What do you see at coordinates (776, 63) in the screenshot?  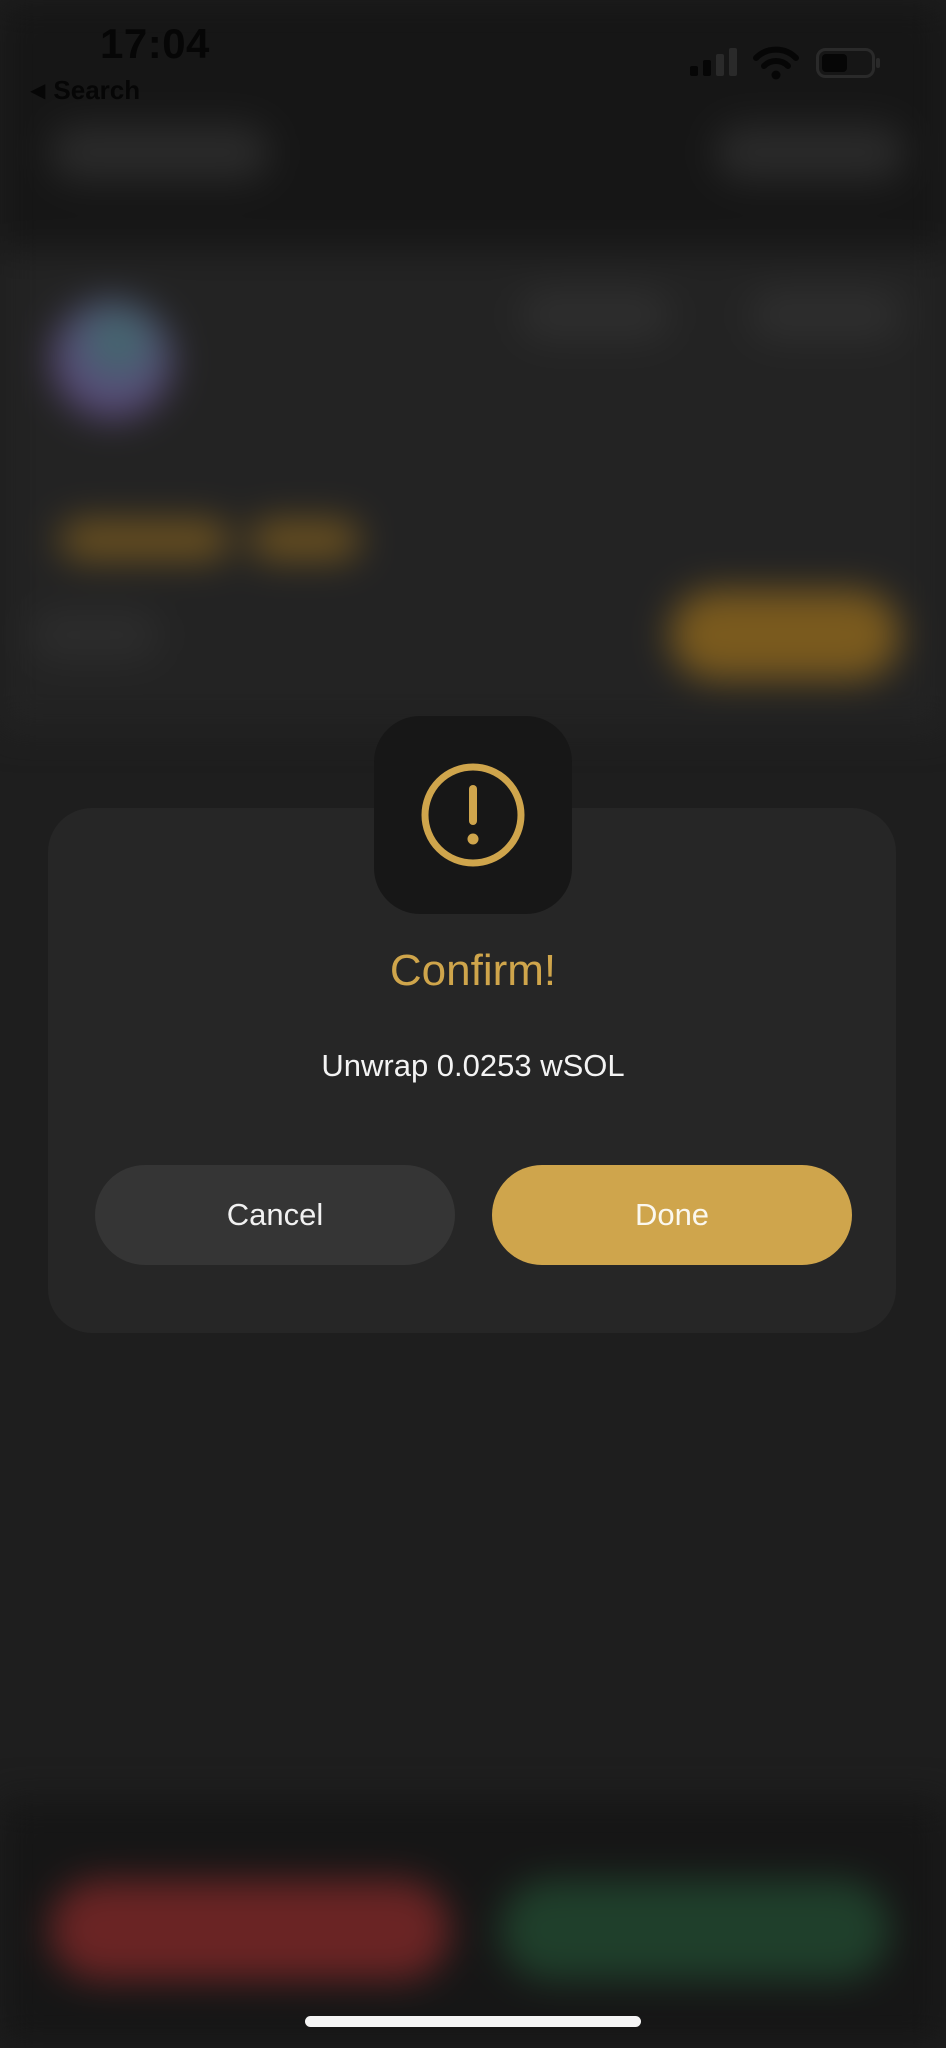 I see `wifi-icon` at bounding box center [776, 63].